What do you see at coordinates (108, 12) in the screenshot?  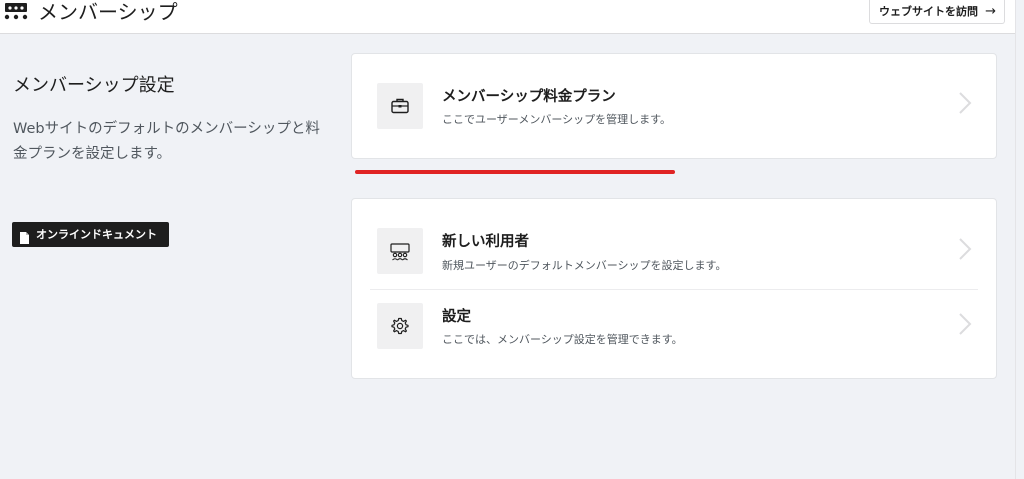 I see `page-title: メンバーシップ` at bounding box center [108, 12].